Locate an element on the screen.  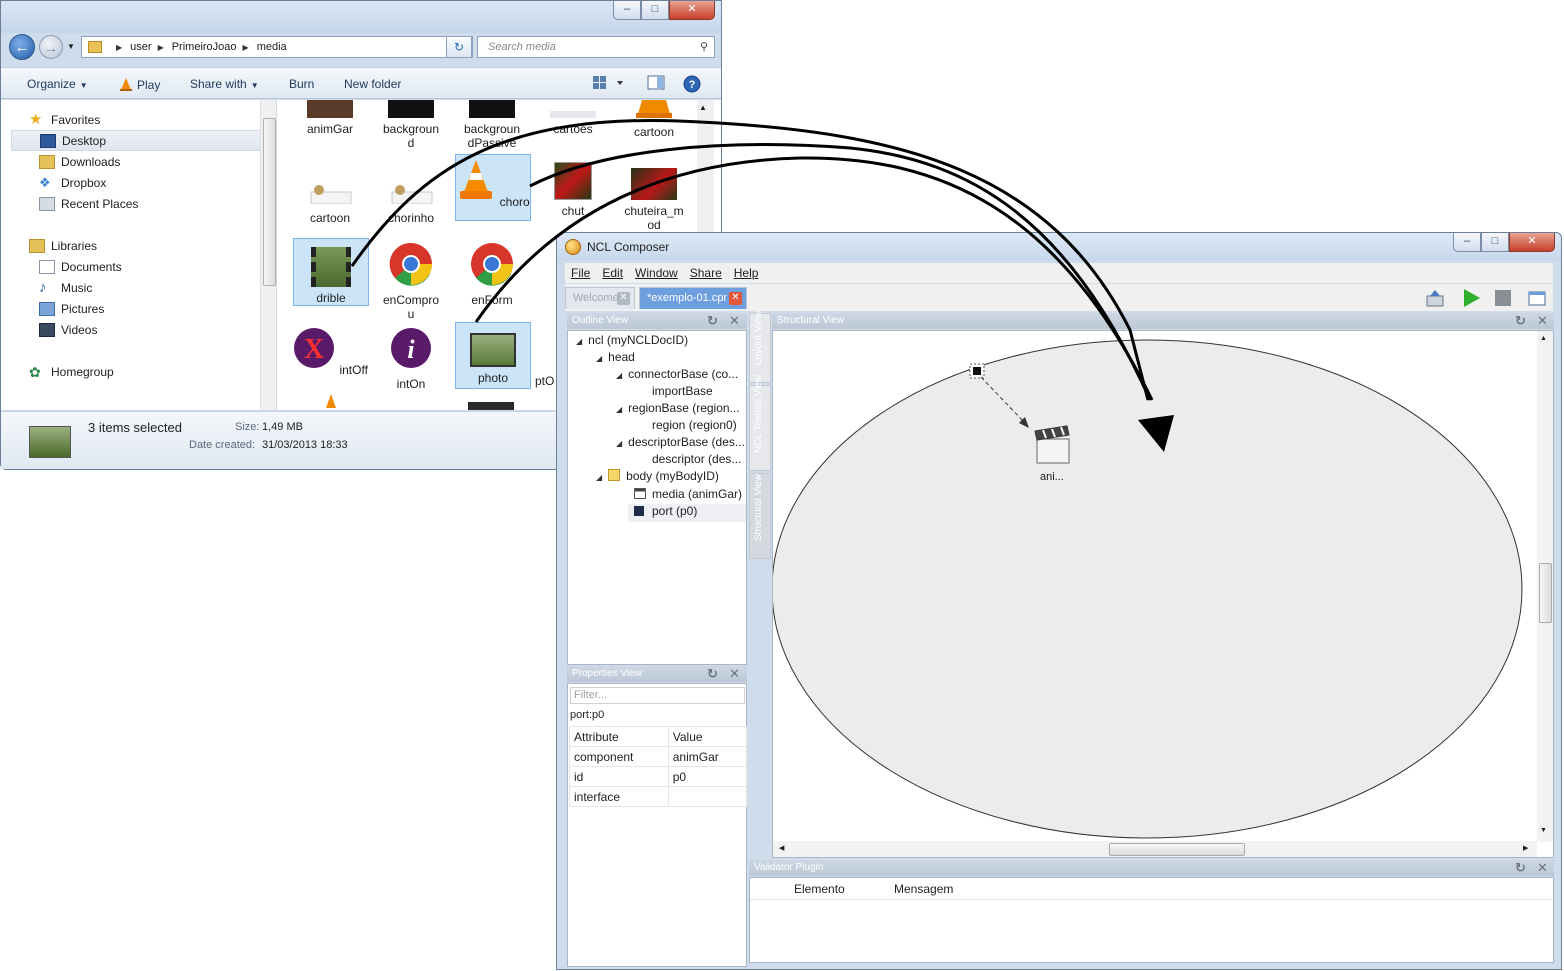
drag-path-photo is located at coordinates (814, 278).